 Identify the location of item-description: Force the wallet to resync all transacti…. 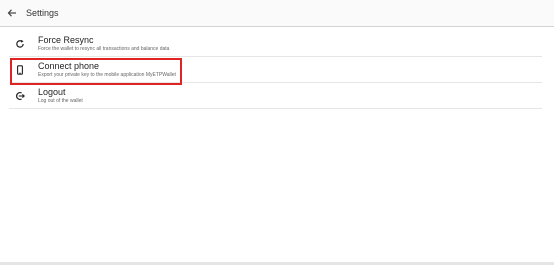
(104, 49).